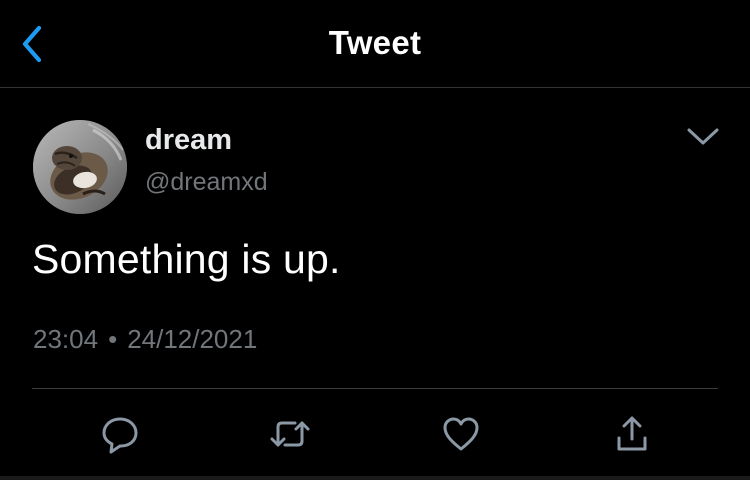  I want to click on author-display-name: dream, so click(188, 140).